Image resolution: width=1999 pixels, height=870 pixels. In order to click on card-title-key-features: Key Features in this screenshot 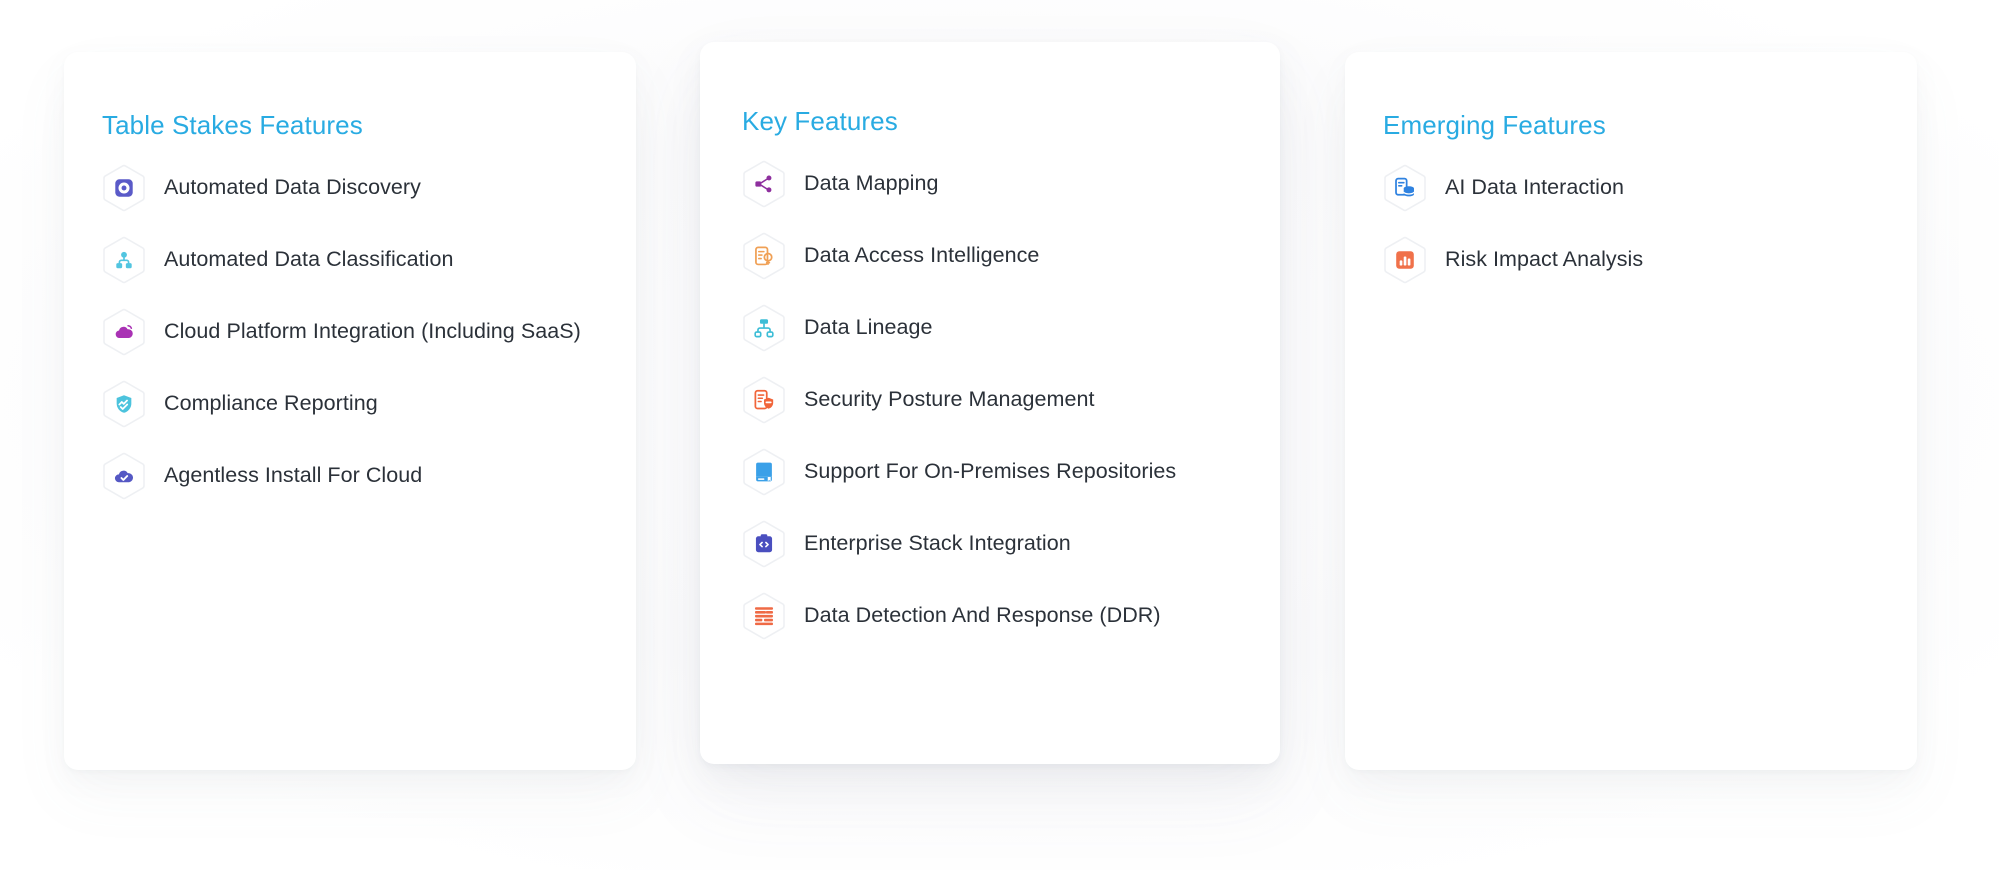, I will do `click(820, 120)`.